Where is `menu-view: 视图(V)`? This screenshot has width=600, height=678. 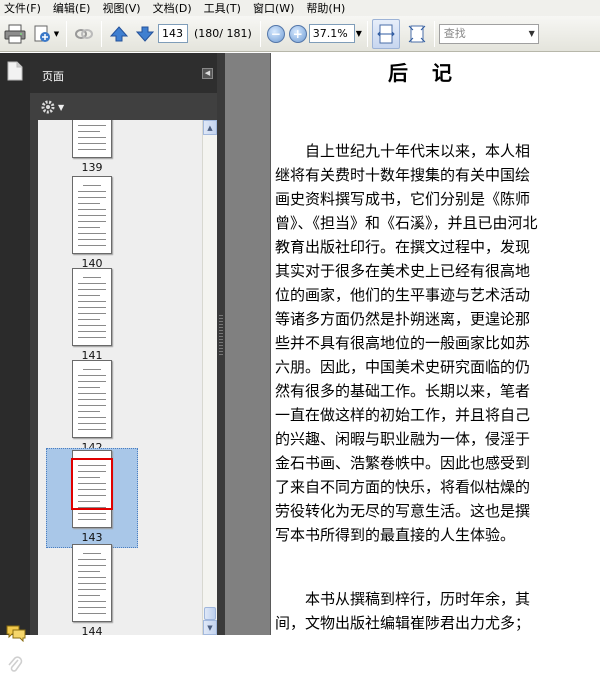
menu-view: 视图(V) is located at coordinates (121, 8).